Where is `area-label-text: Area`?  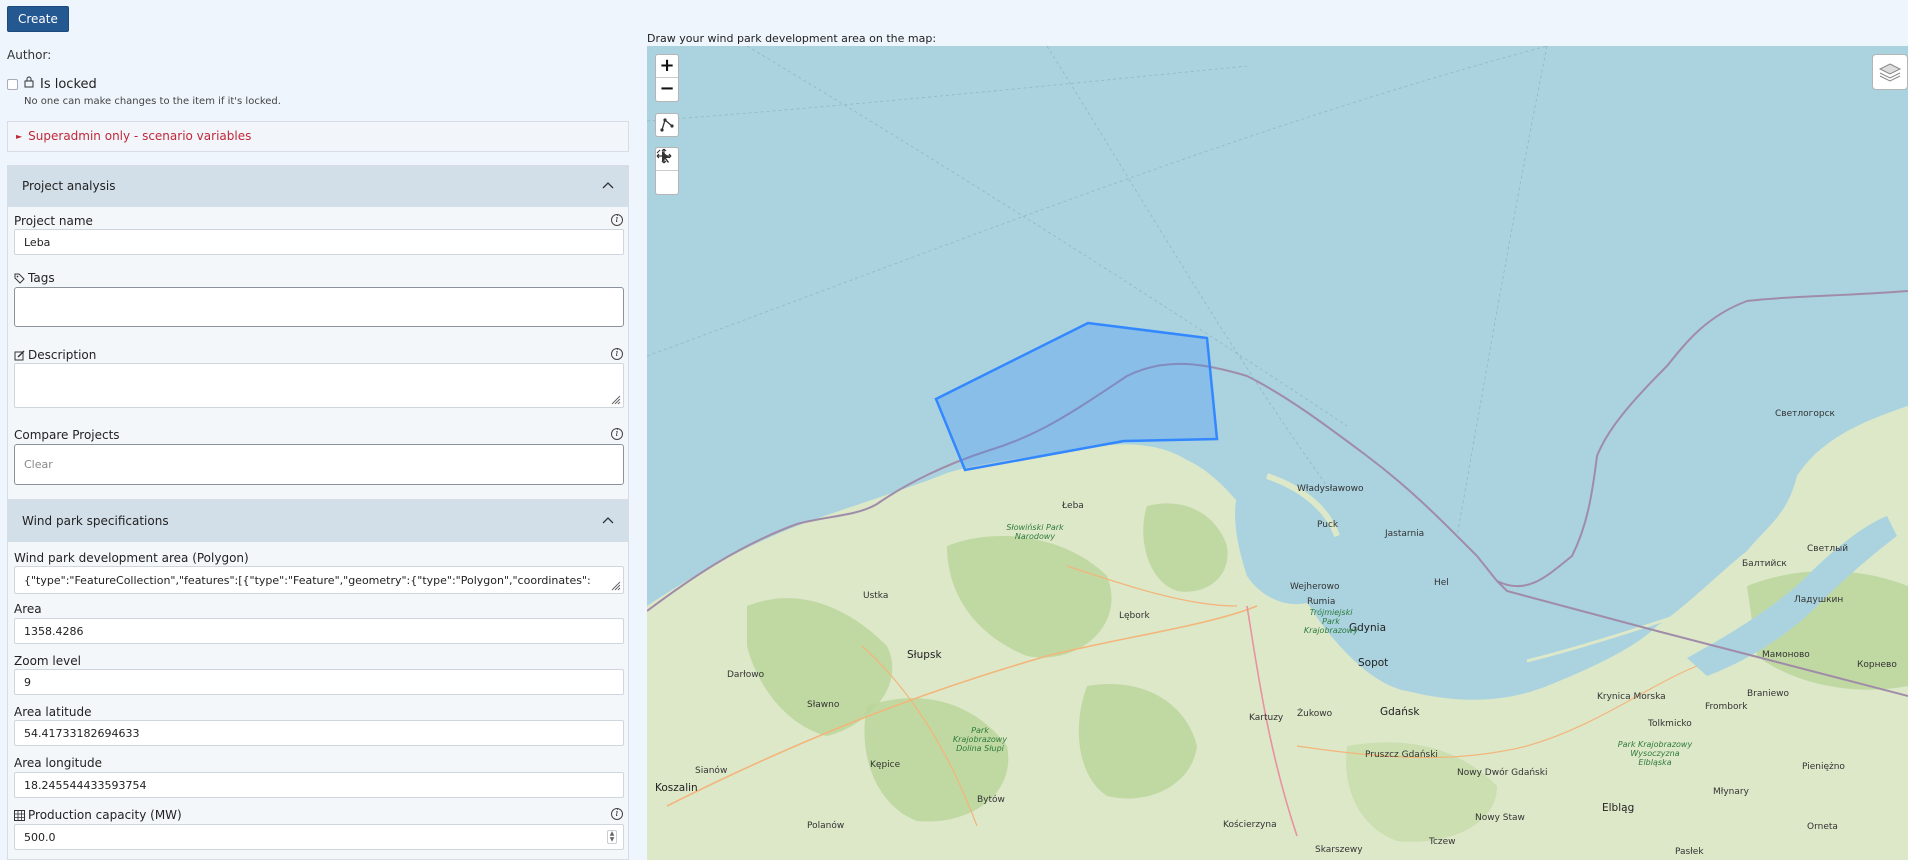 area-label-text: Area is located at coordinates (28, 609).